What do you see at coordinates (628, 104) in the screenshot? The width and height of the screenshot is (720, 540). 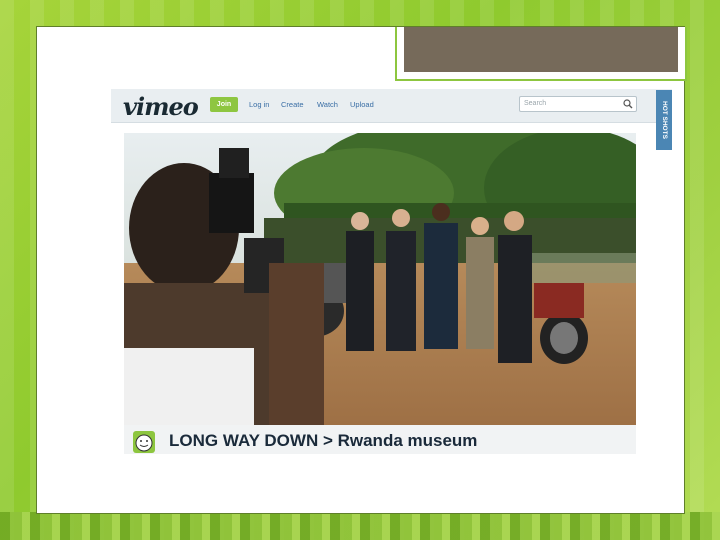 I see `search-icon` at bounding box center [628, 104].